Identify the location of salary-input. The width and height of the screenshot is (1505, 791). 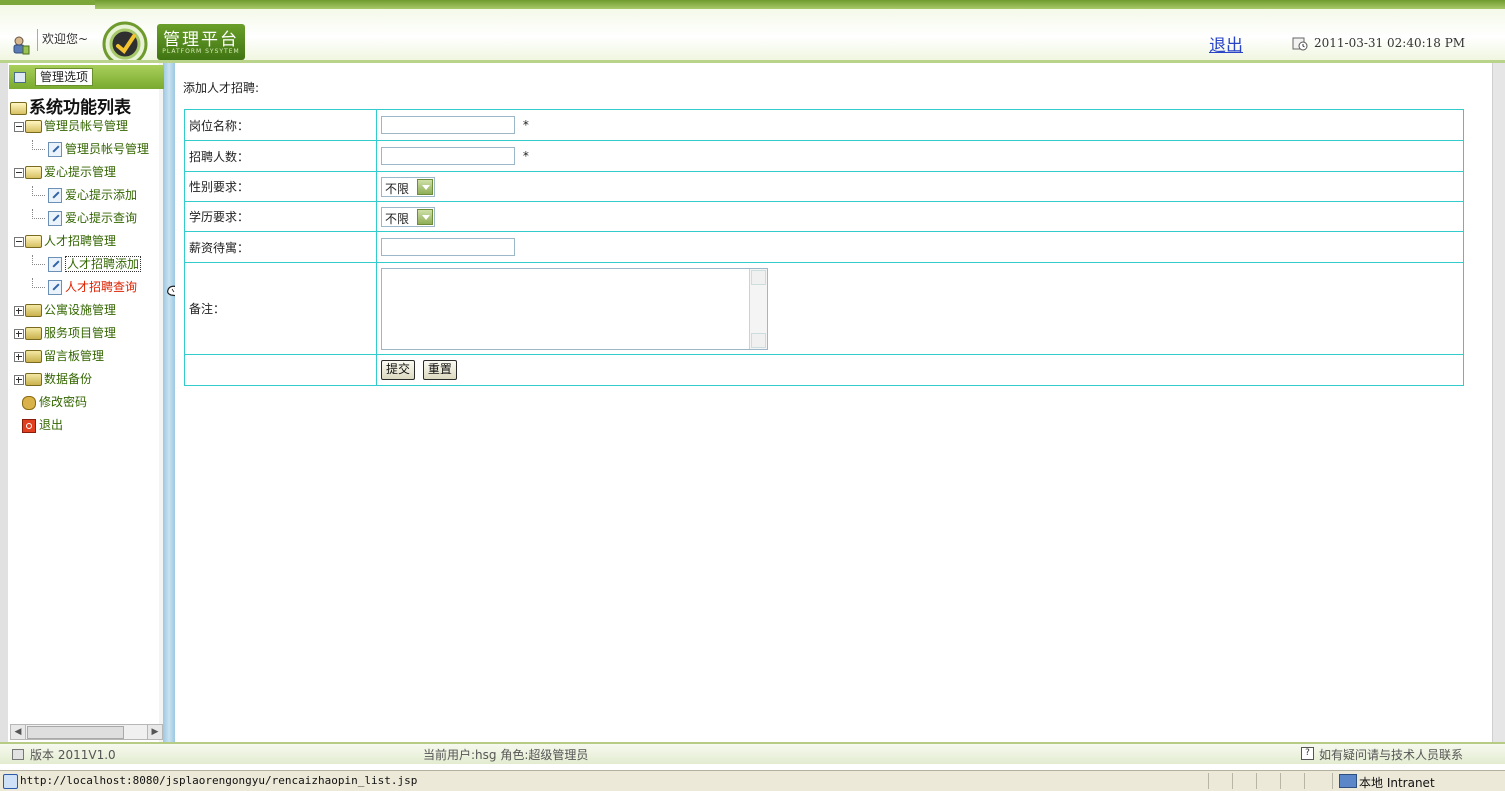
(448, 247).